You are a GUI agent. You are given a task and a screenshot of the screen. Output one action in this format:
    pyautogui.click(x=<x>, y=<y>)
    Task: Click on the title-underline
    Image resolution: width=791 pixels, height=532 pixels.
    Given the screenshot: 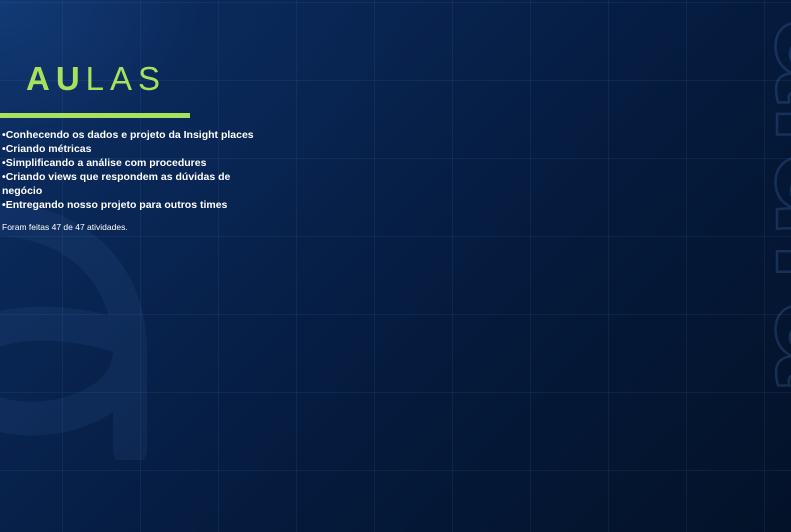 What is the action you would take?
    pyautogui.click(x=95, y=115)
    